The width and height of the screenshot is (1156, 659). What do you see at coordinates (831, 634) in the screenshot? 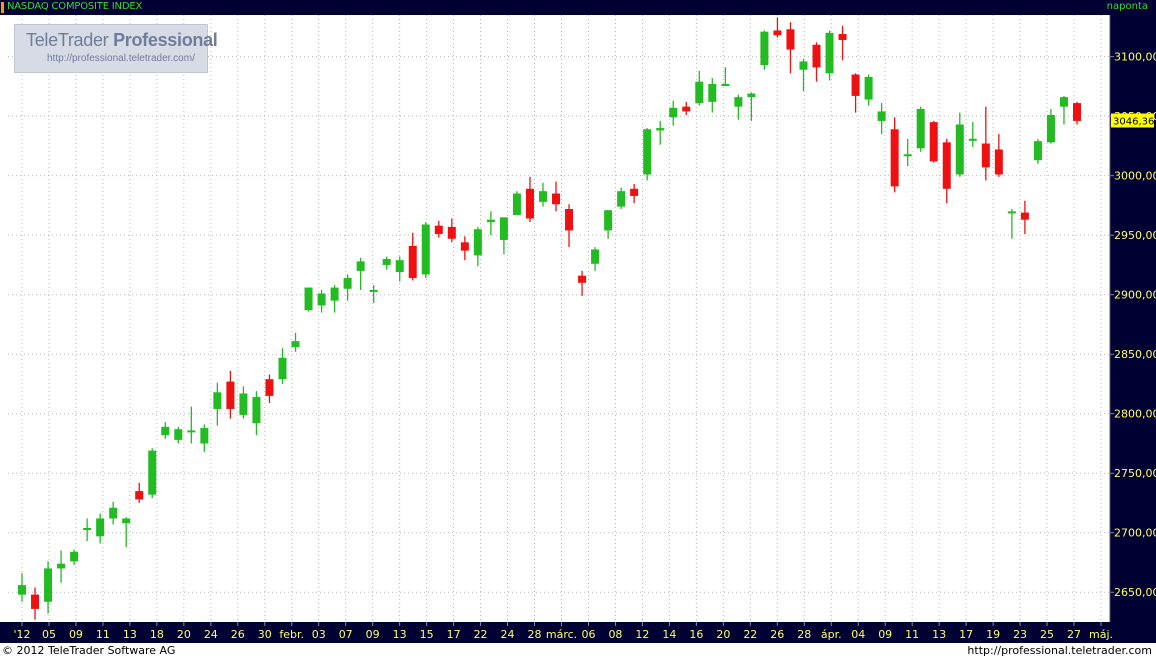
I see `x-tick-label: ápr.` at bounding box center [831, 634].